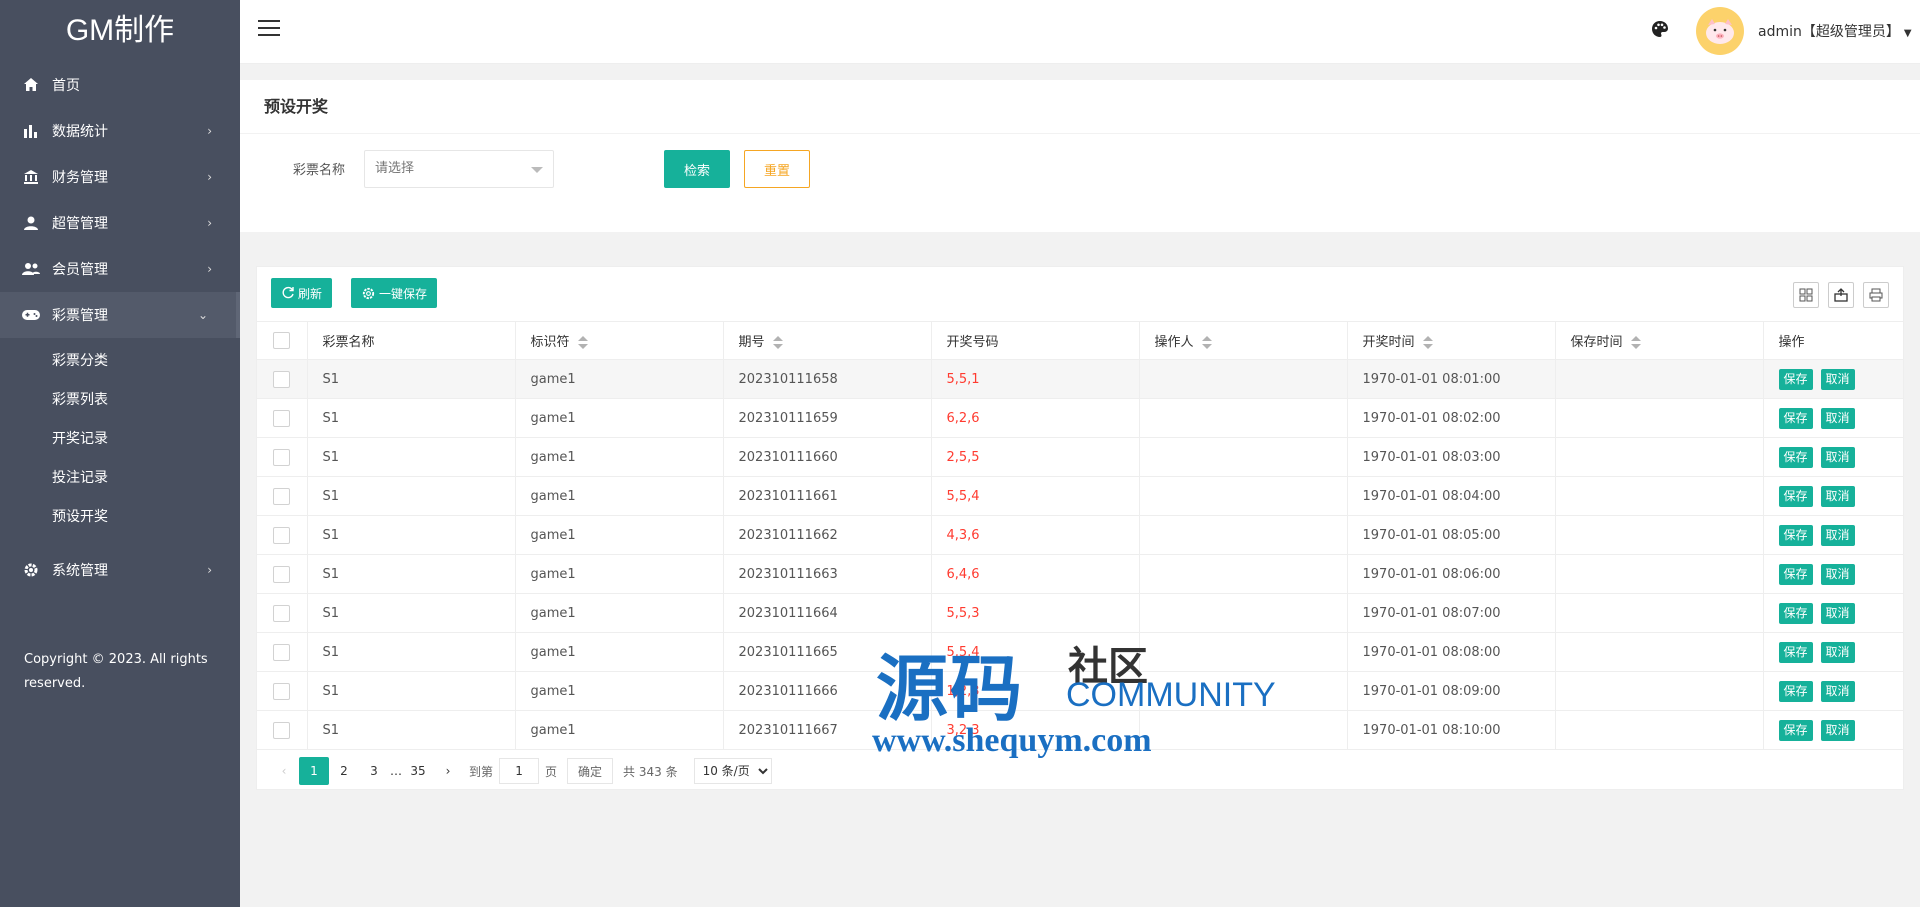 This screenshot has height=907, width=1920. Describe the element at coordinates (120, 269) in the screenshot. I see `sidebar-item-members: 会员管理 ›` at that location.